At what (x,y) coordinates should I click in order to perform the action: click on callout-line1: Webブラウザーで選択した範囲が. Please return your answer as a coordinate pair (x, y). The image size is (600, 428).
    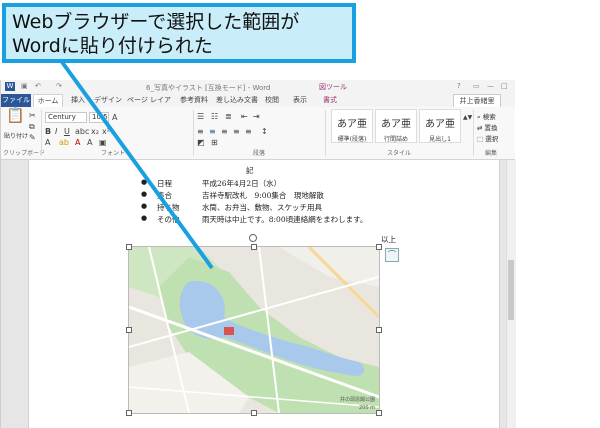
    Looking at the image, I should click on (156, 22).